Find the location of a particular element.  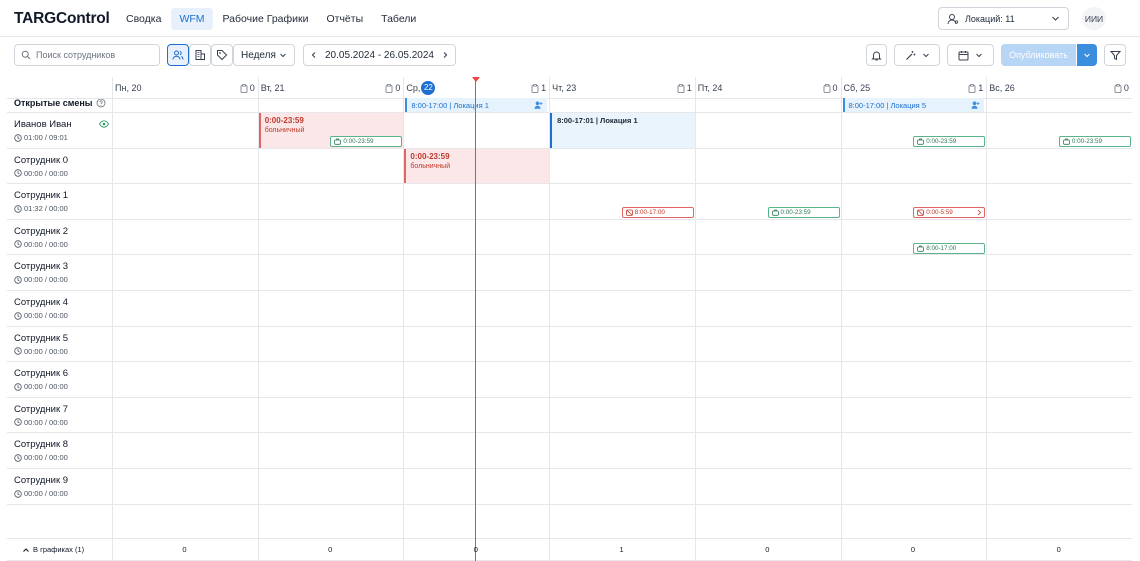

day-header-label: Сб, 25 is located at coordinates (857, 88).